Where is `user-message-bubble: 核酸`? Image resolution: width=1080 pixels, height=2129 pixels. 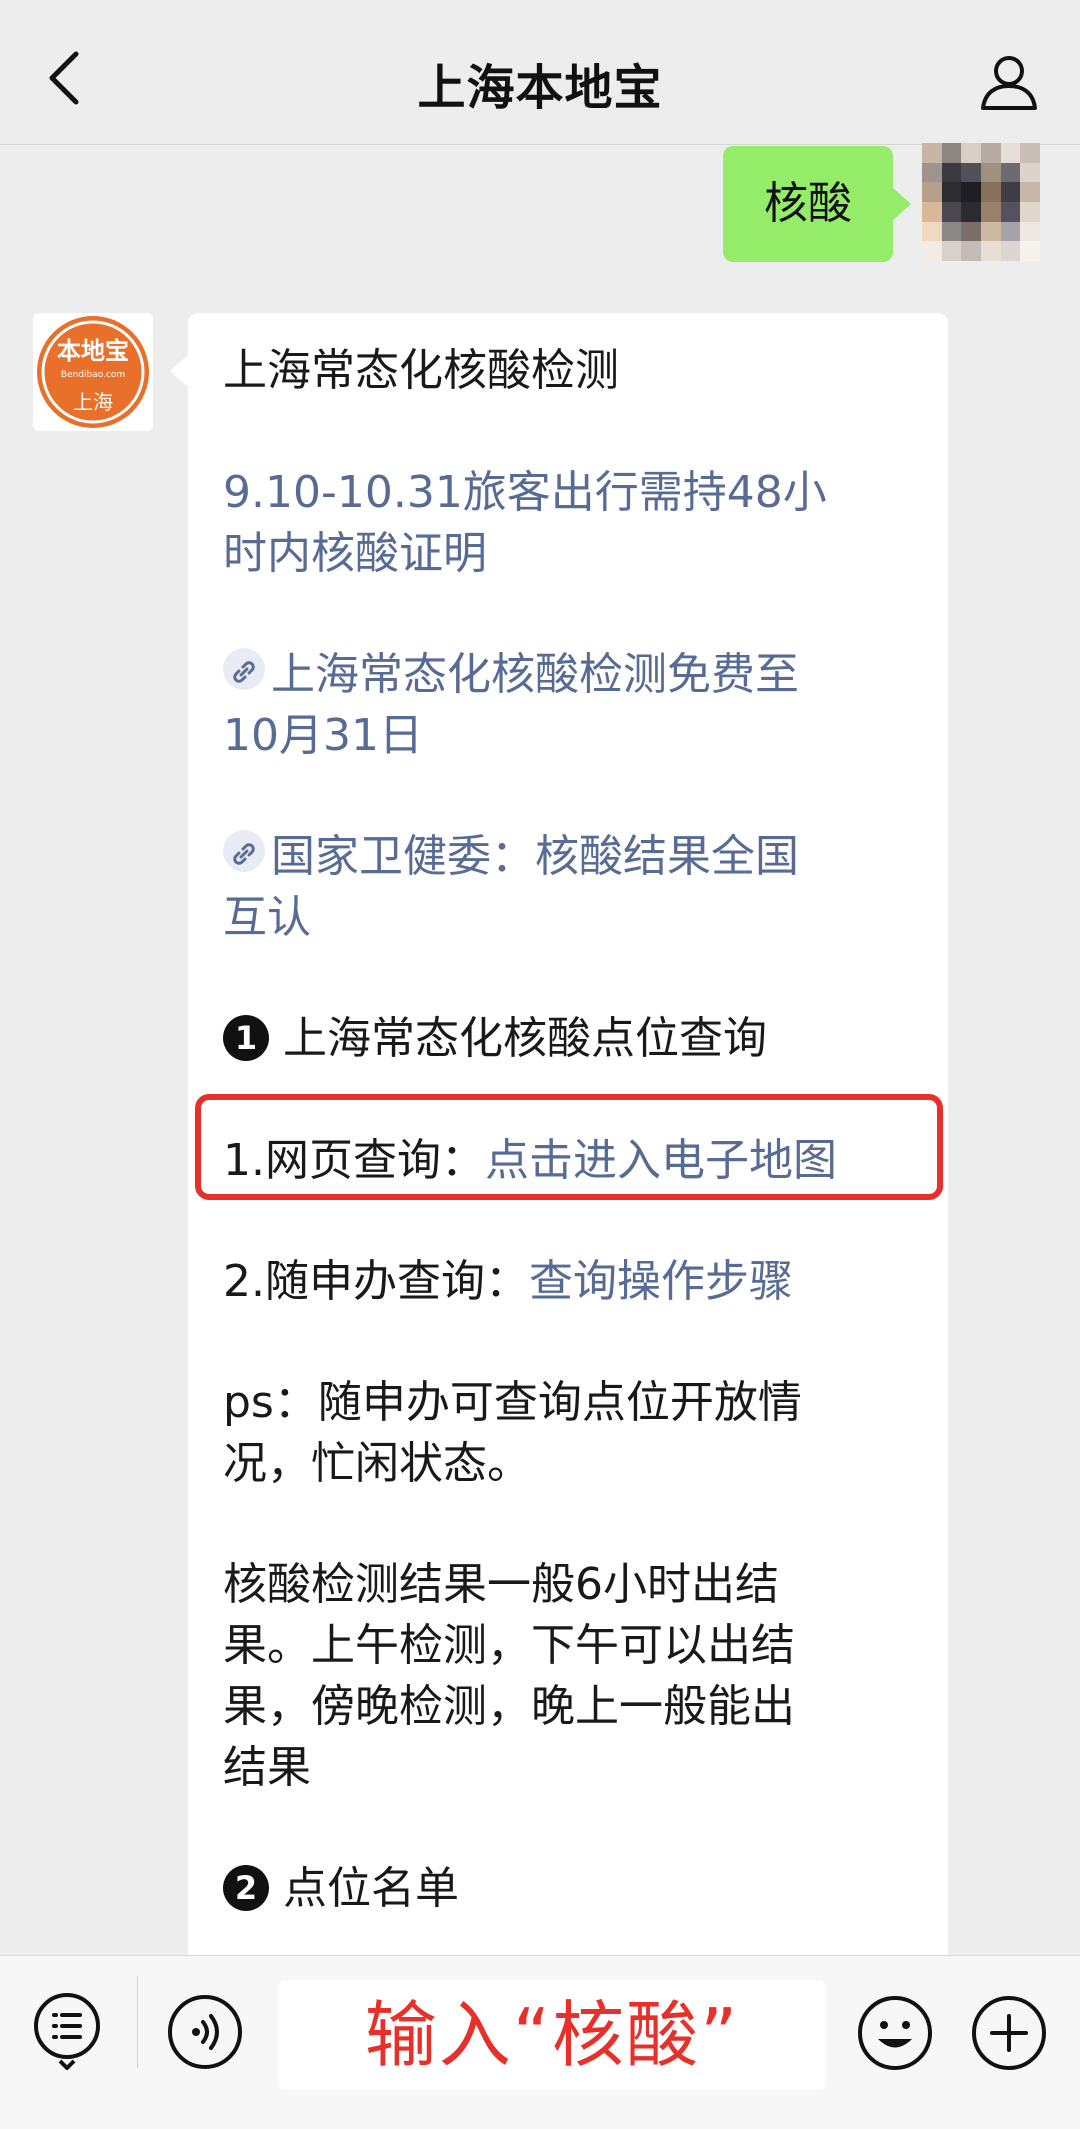 user-message-bubble: 核酸 is located at coordinates (817, 204).